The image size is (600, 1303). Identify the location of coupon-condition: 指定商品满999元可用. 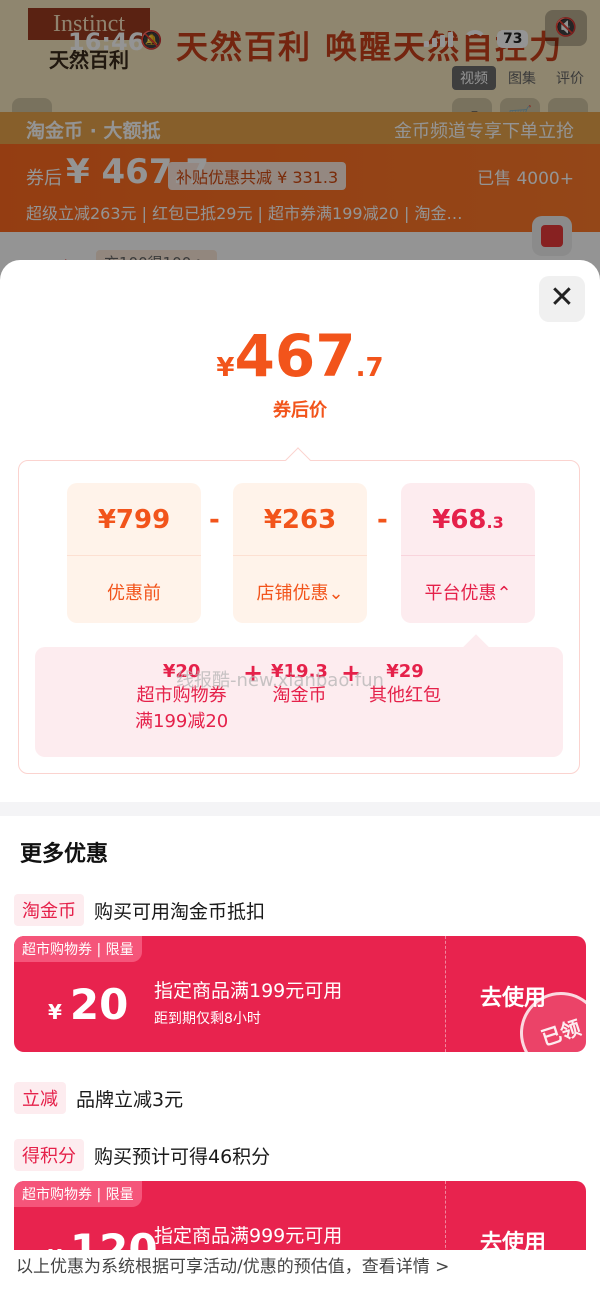
(248, 1236).